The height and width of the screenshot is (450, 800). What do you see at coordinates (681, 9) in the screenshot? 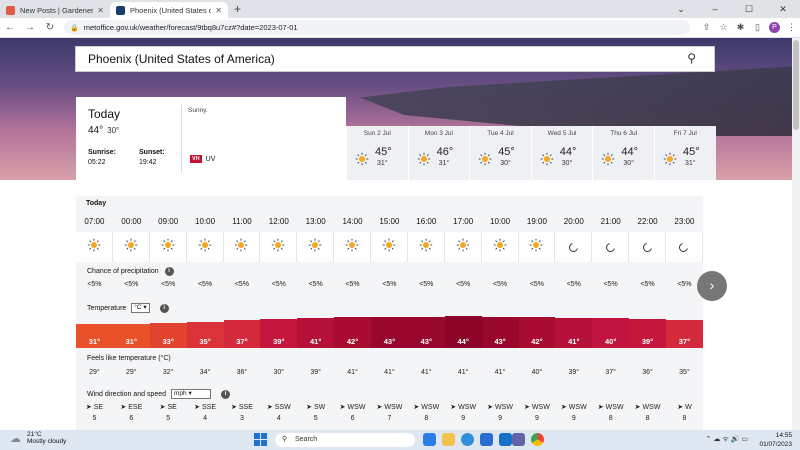
I see `chevron-down-icon: ⌄` at bounding box center [681, 9].